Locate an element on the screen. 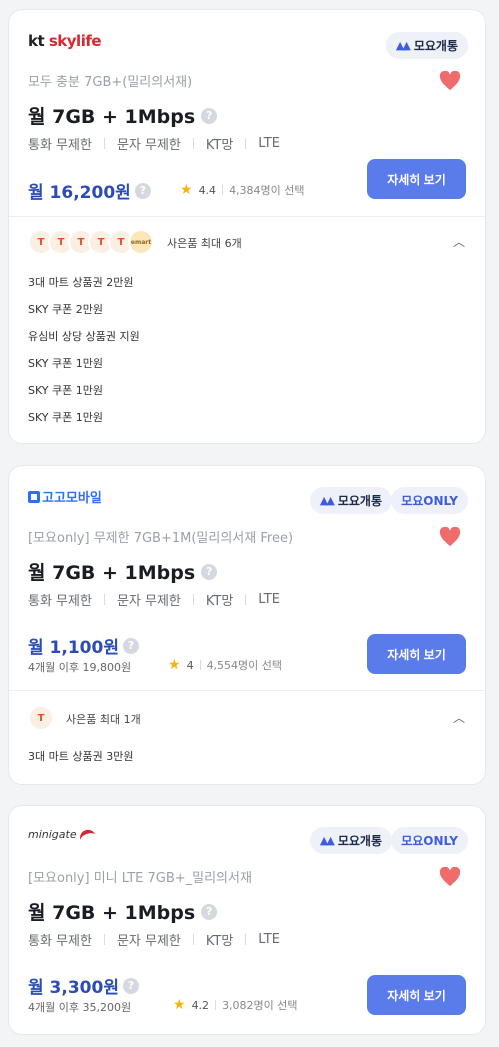  gift-icons: T T T T T emart is located at coordinates (91, 242).